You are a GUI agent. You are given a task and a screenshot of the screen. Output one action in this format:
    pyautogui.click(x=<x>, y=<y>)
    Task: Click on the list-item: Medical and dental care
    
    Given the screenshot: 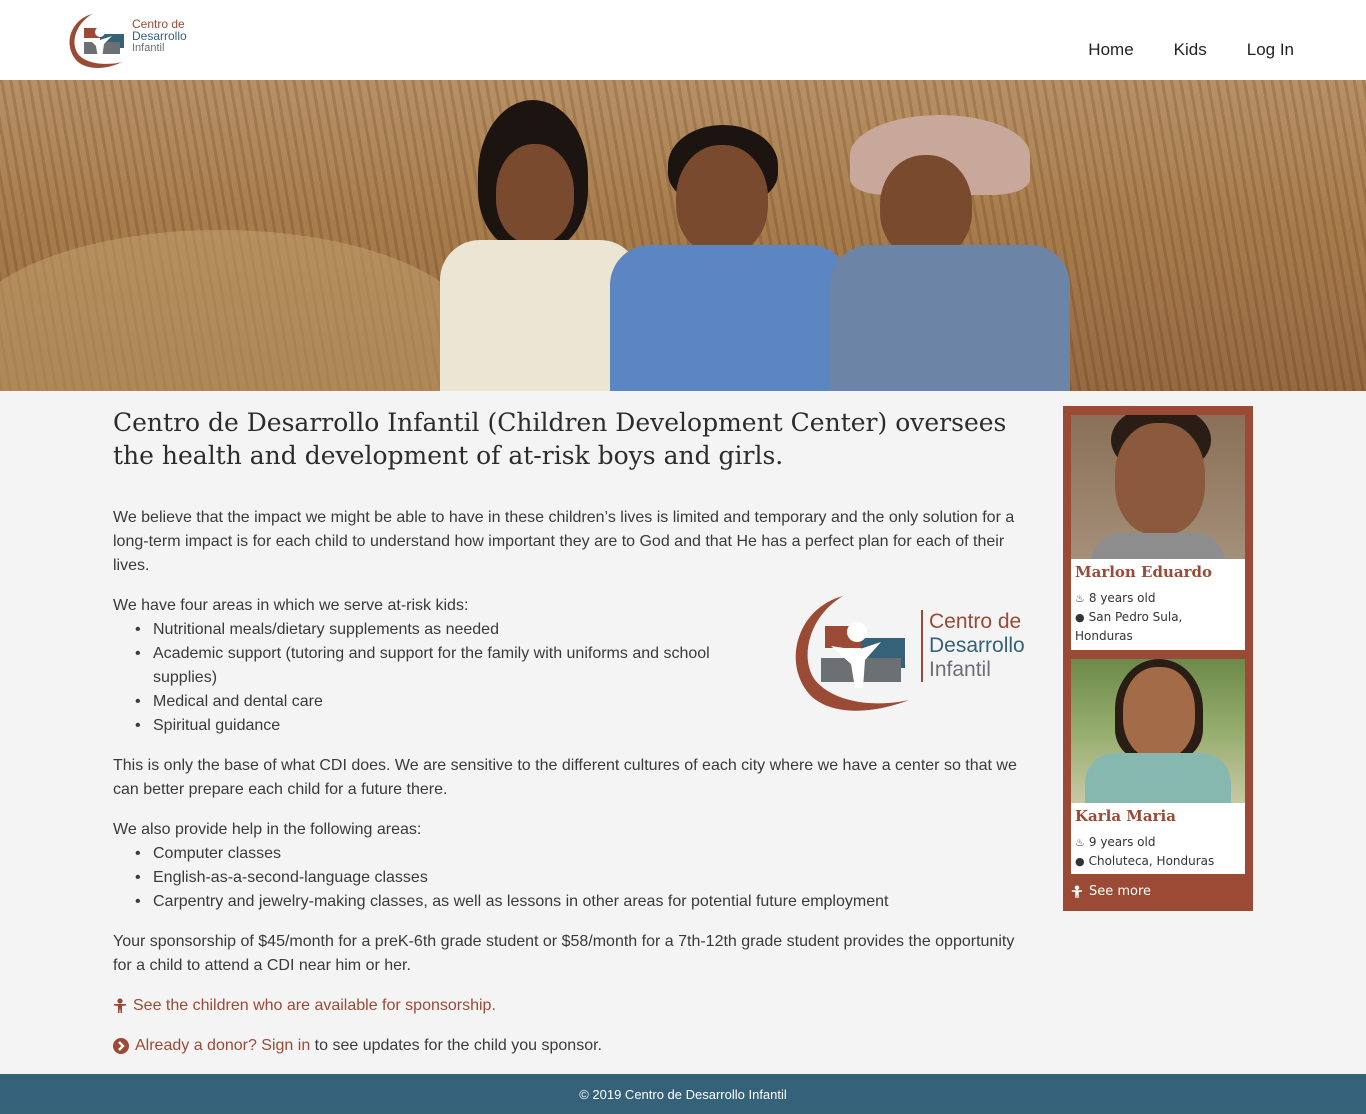 What is the action you would take?
    pyautogui.click(x=453, y=702)
    